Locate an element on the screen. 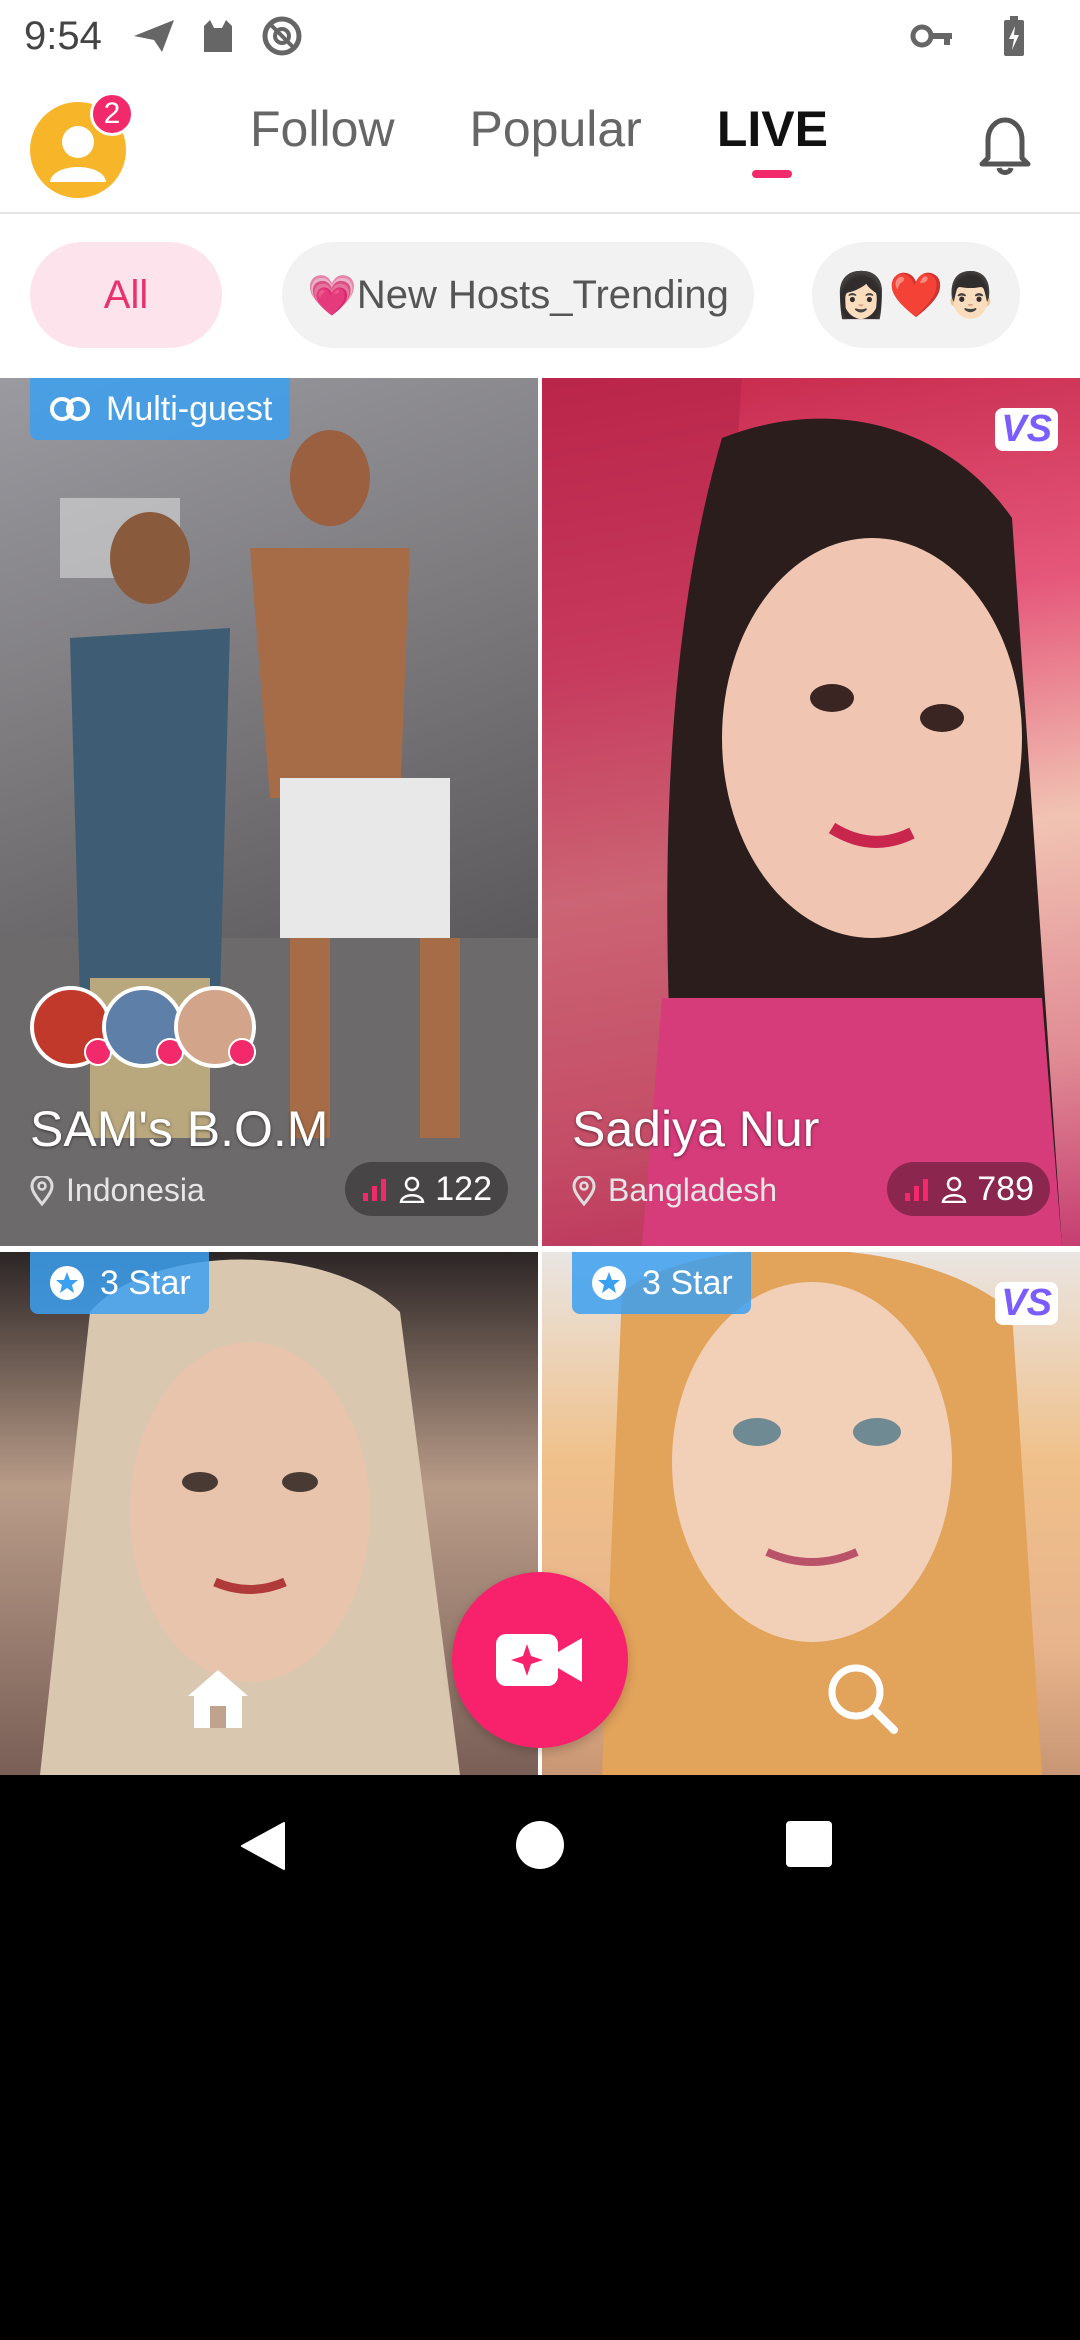  multi-guest-tag: Multi-guest is located at coordinates (160, 409).